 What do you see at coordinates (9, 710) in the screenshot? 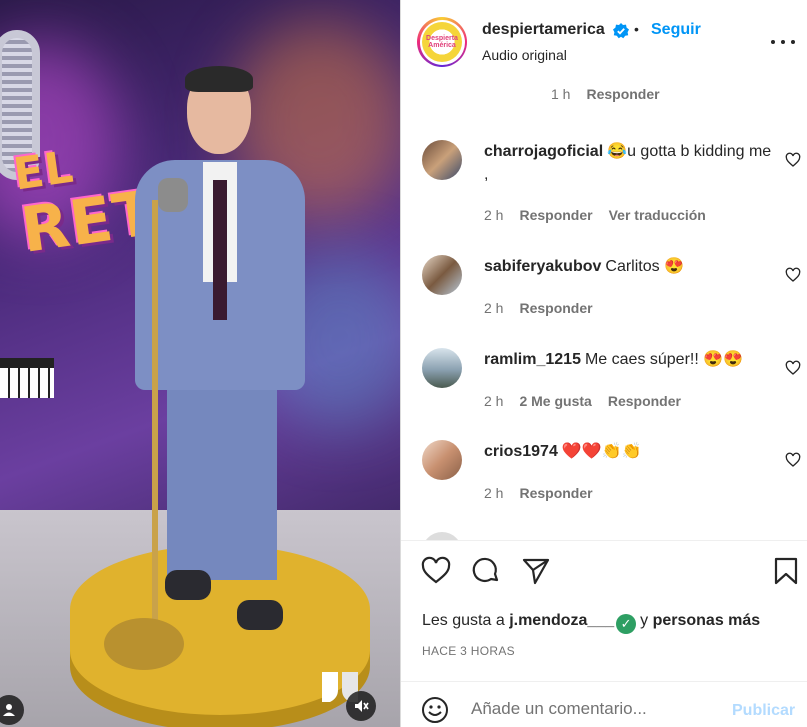
I see `user-icon` at bounding box center [9, 710].